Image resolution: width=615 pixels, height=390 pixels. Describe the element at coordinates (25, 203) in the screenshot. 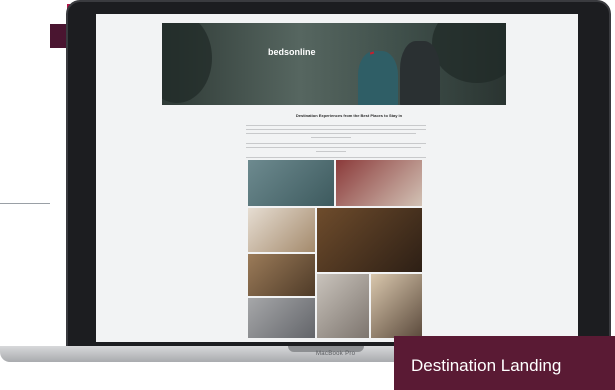

I see `decorative-divider` at that location.